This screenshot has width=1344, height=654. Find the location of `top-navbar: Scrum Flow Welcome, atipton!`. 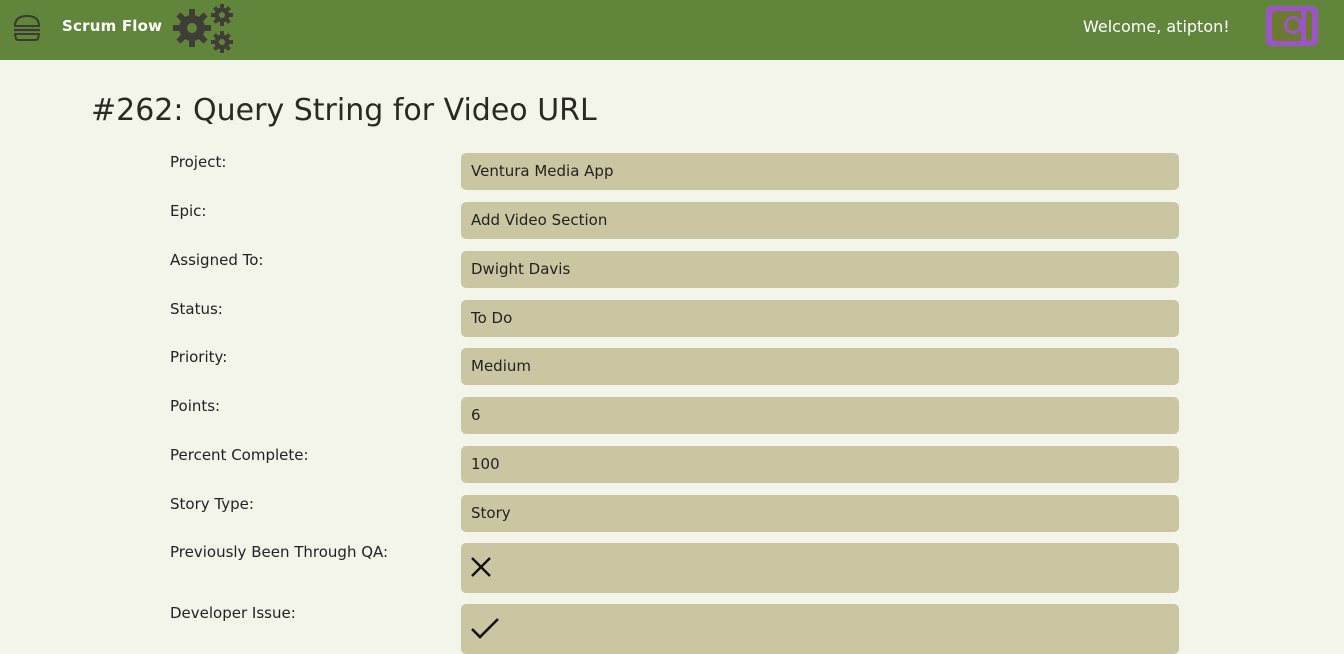

top-navbar: Scrum Flow Welcome, atipton! is located at coordinates (672, 30).